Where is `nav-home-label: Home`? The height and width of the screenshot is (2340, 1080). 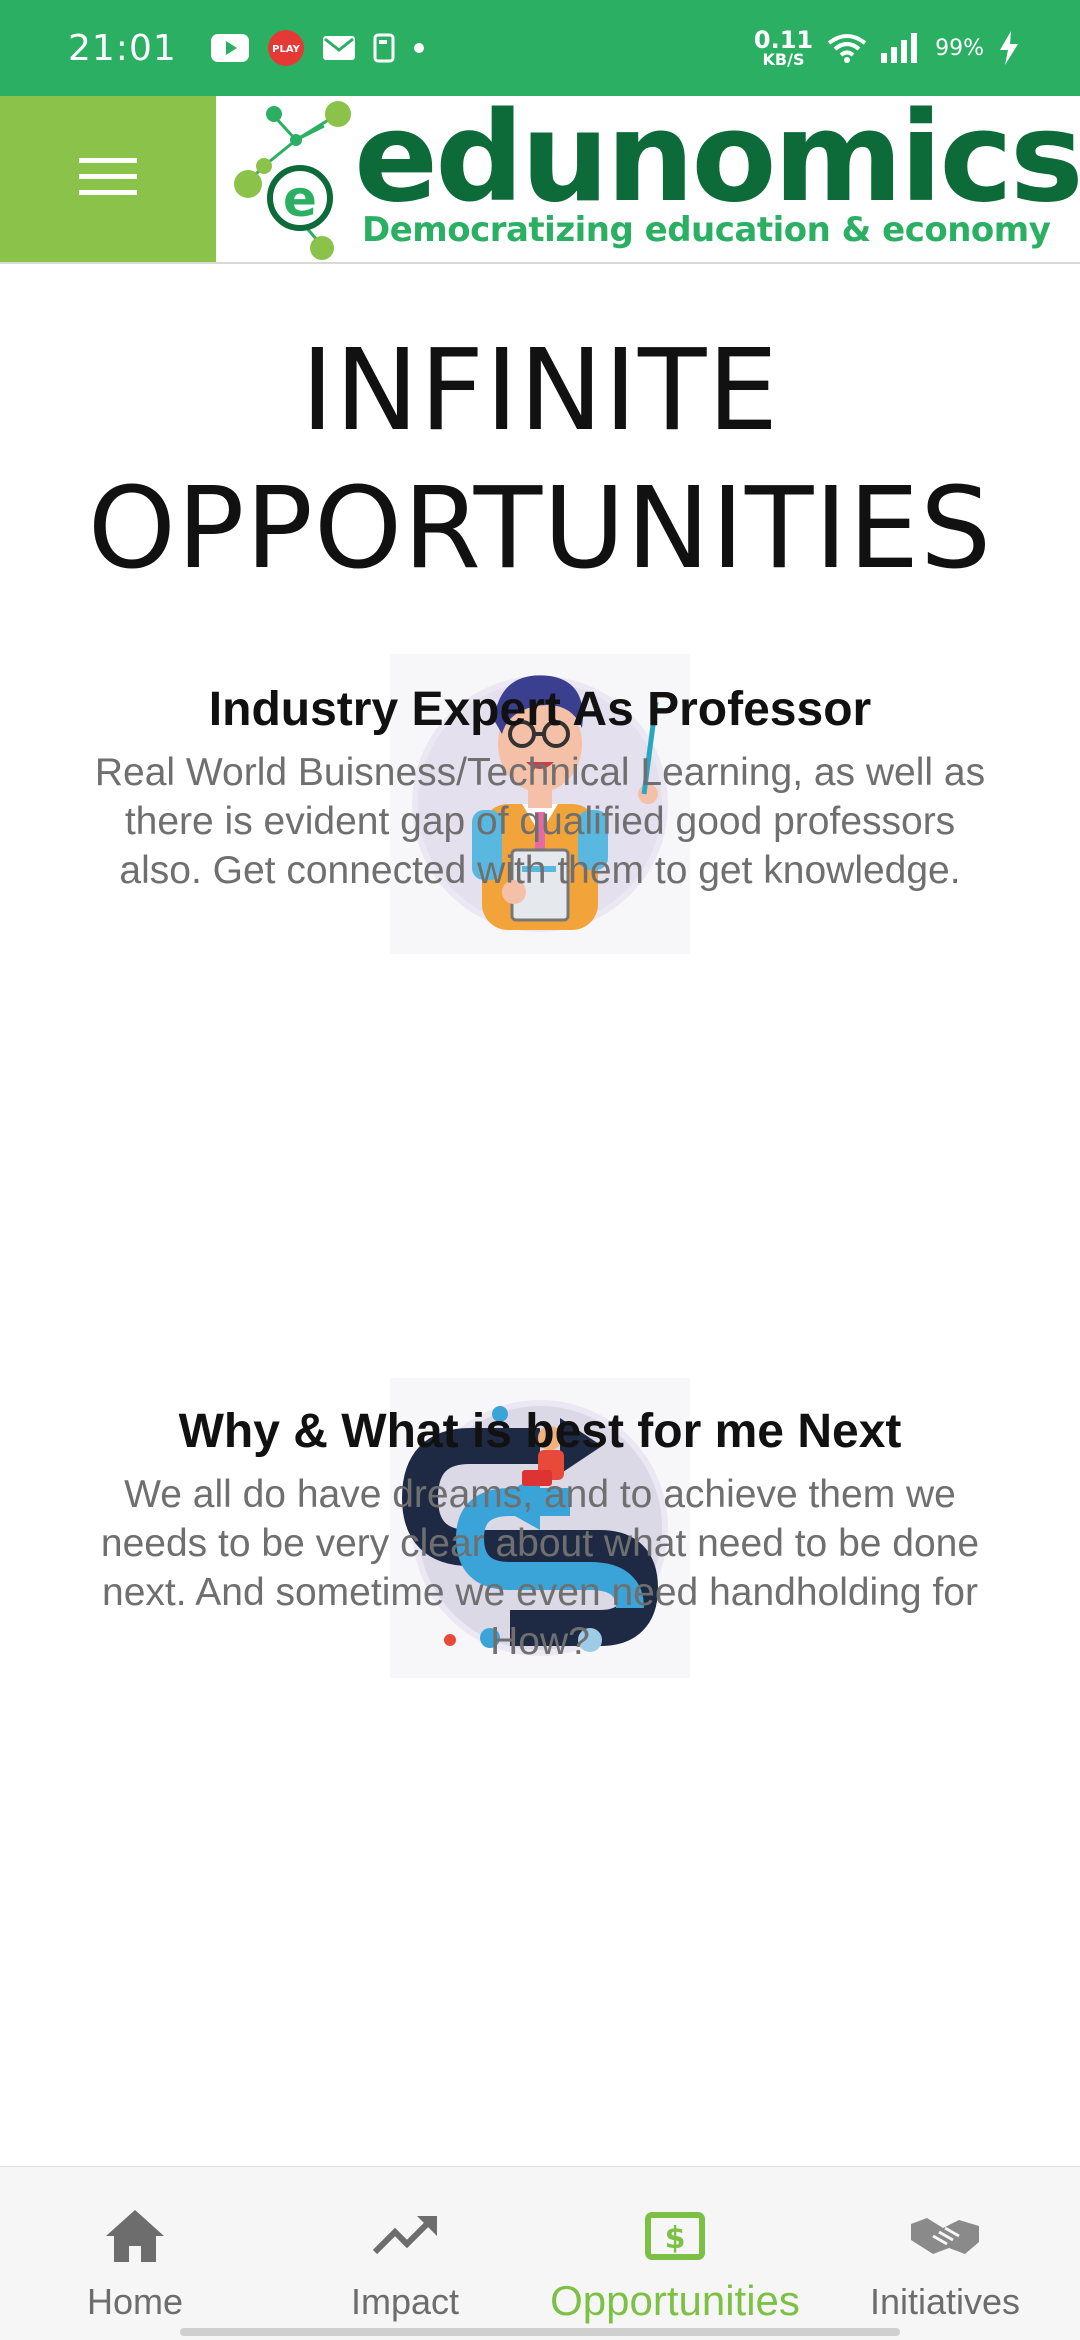 nav-home-label: Home is located at coordinates (135, 2301).